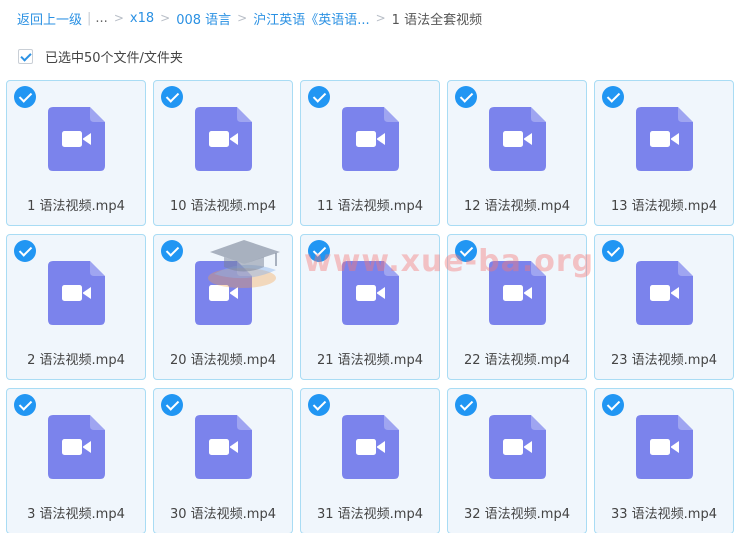 The image size is (741, 533). I want to click on file-card: 30 语法视频.mp4, so click(223, 460).